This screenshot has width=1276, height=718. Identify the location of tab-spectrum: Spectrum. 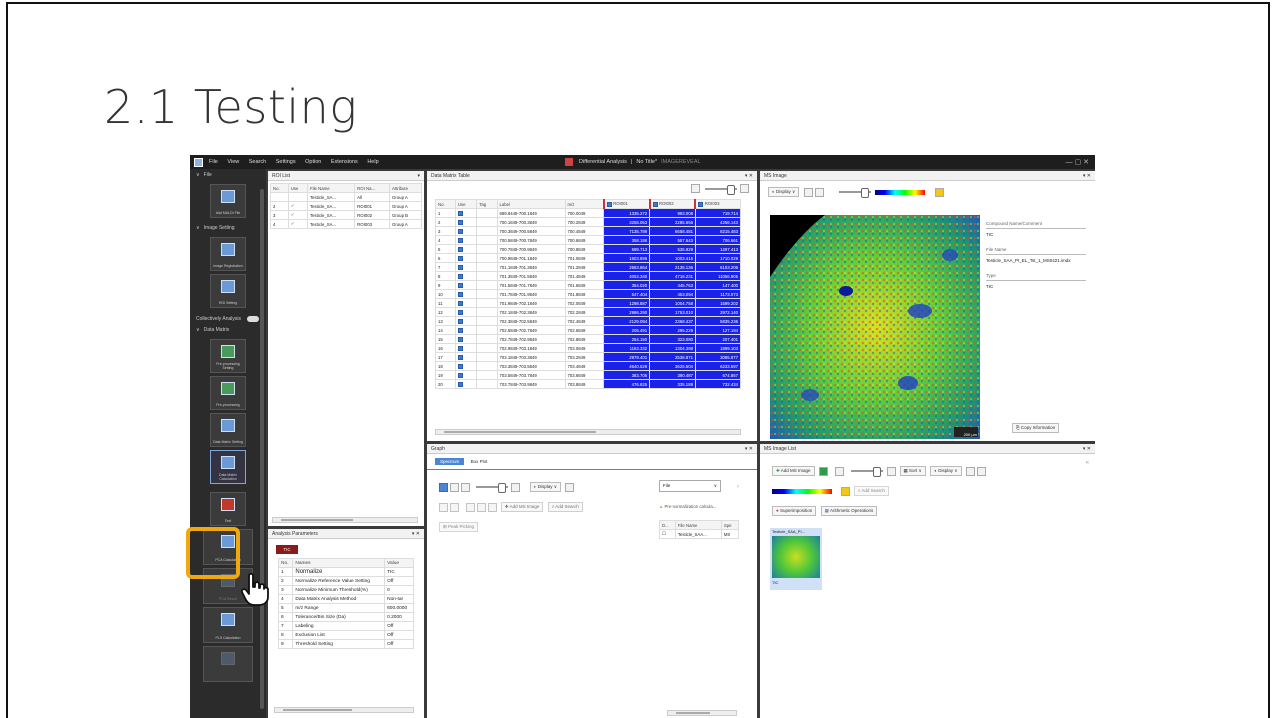
(450, 461).